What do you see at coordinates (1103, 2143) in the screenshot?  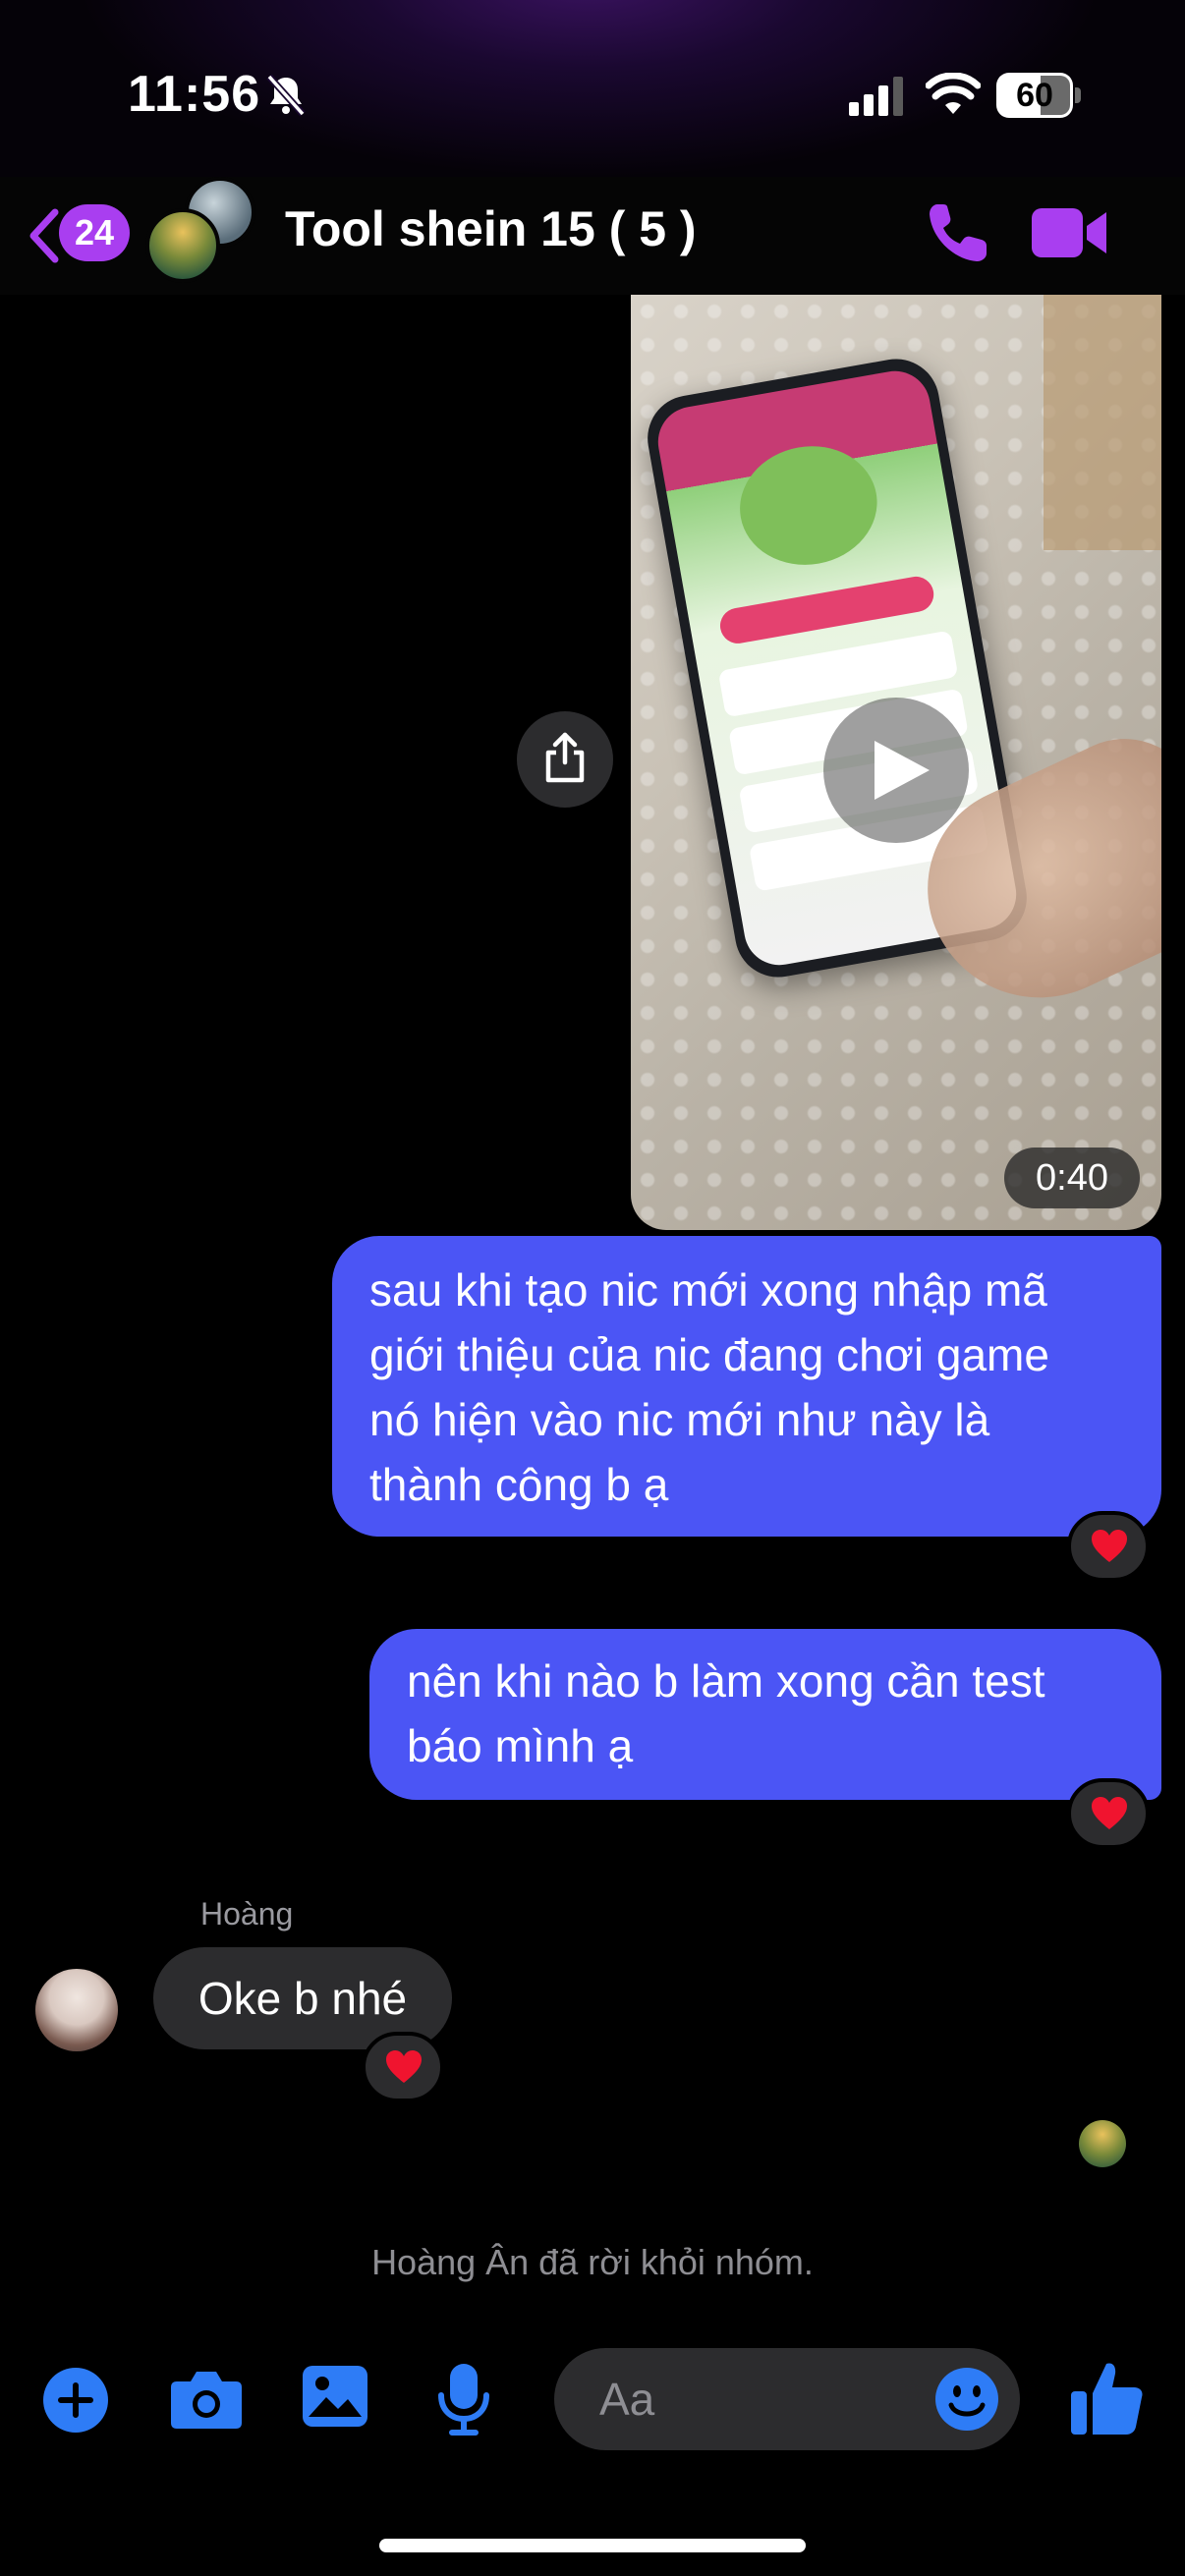 I see `seen-receipt-avatar` at bounding box center [1103, 2143].